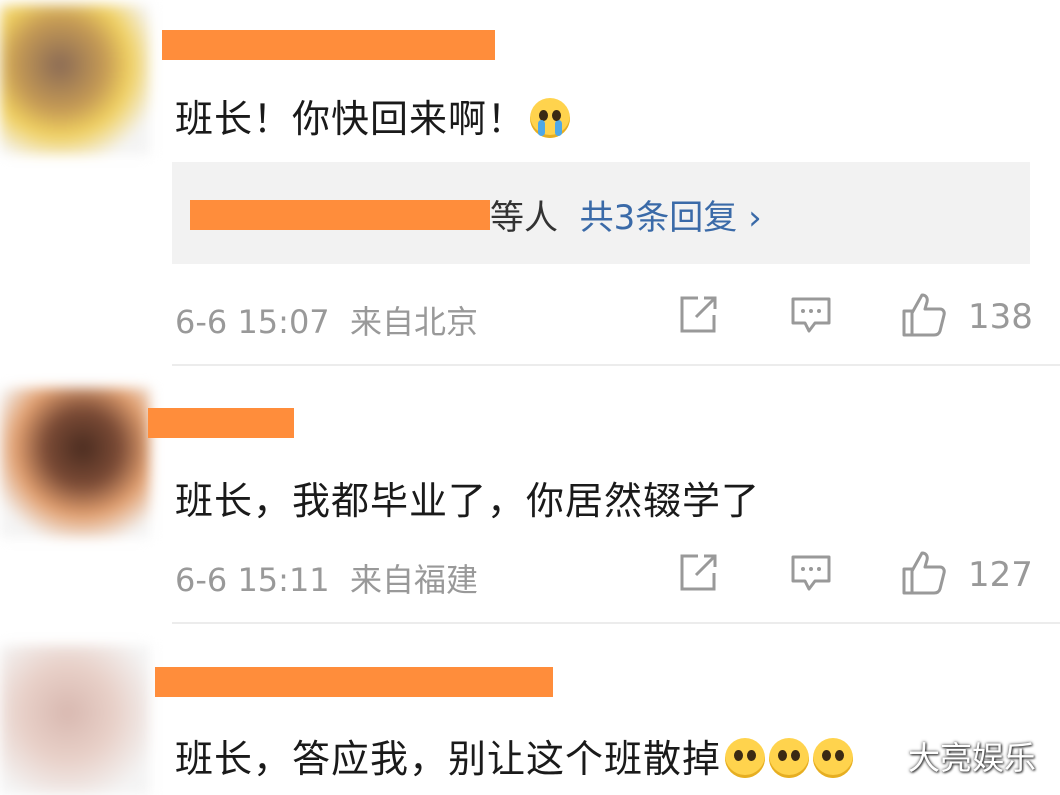 This screenshot has height=795, width=1060. Describe the element at coordinates (1000, 317) in the screenshot. I see `like-count: 138` at that location.